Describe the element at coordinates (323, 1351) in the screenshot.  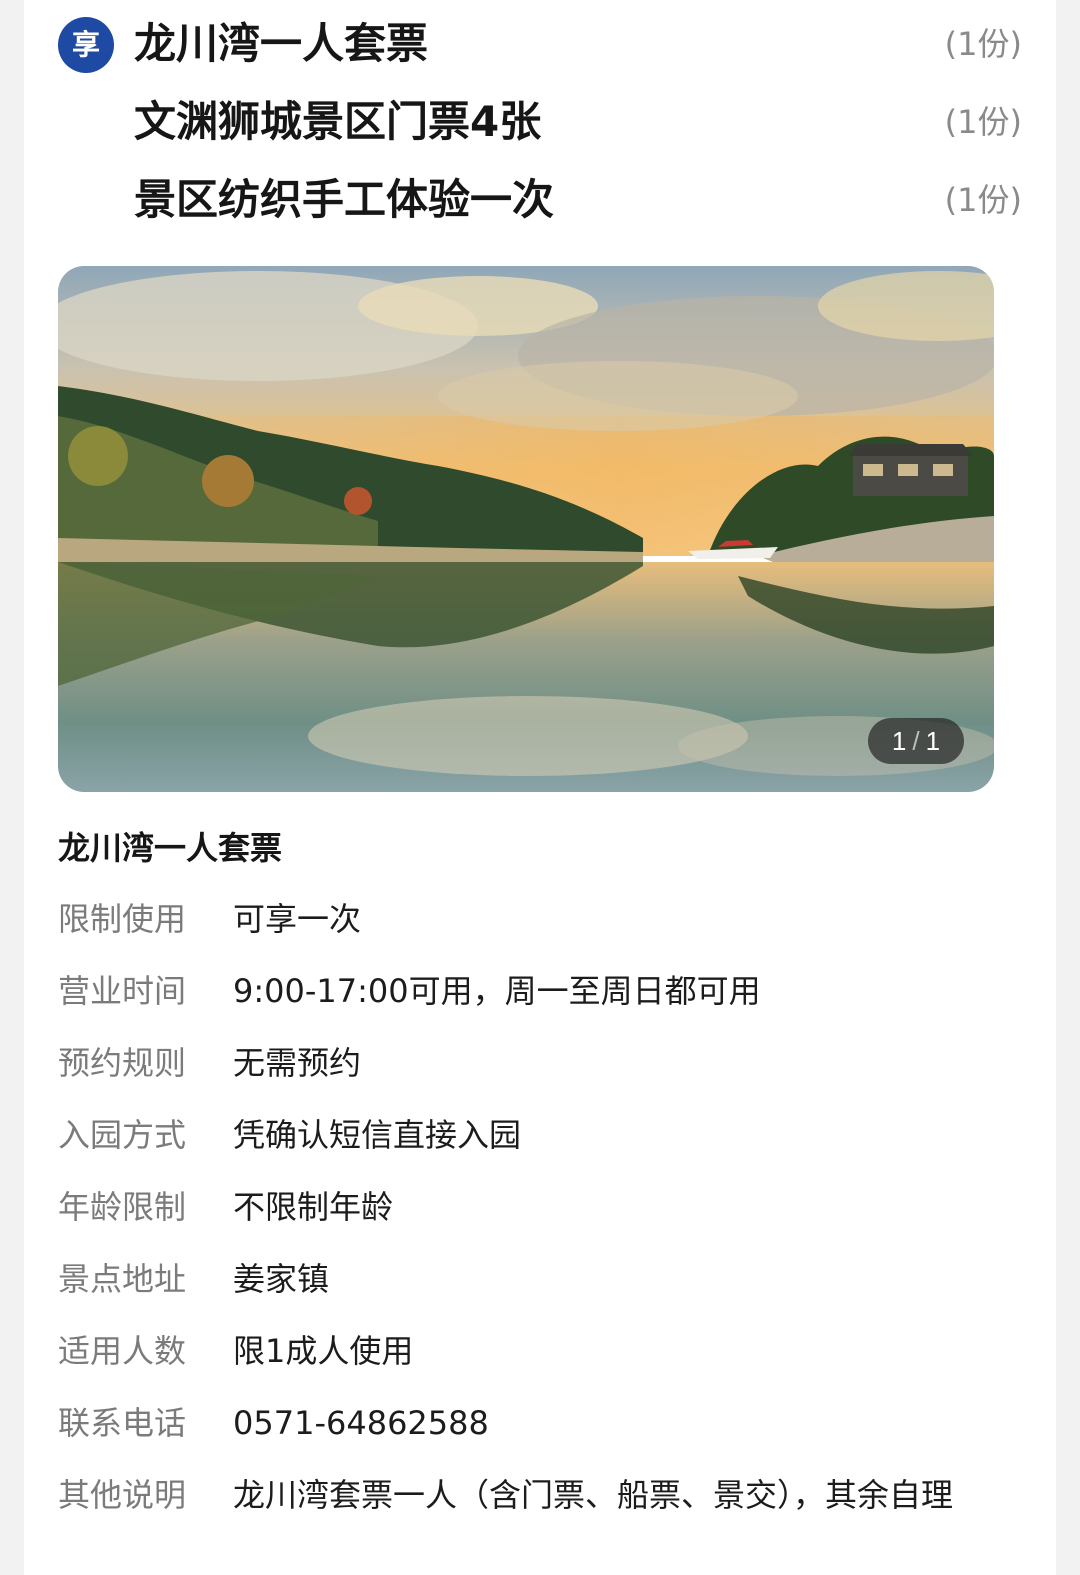
I see `info-value: 限1成人使用` at that location.